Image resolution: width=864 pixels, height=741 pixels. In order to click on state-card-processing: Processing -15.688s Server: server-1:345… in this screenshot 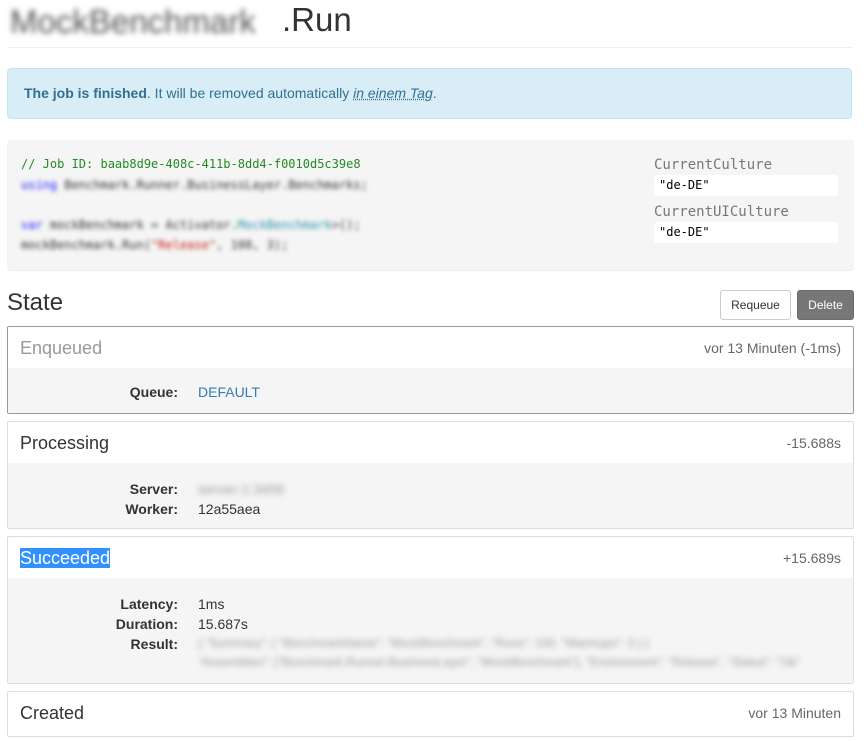, I will do `click(430, 475)`.